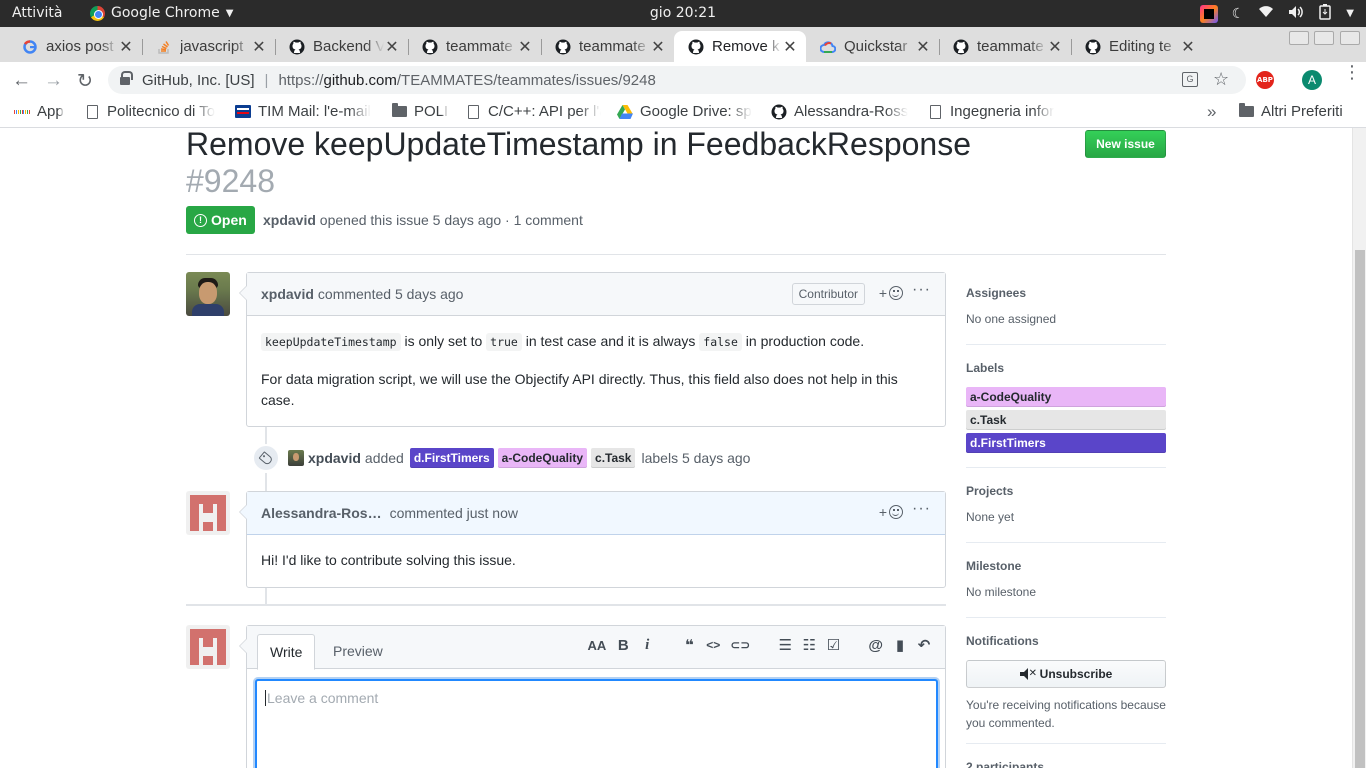 This screenshot has height=768, width=1366. Describe the element at coordinates (358, 652) in the screenshot. I see `tab-preview: Preview` at that location.